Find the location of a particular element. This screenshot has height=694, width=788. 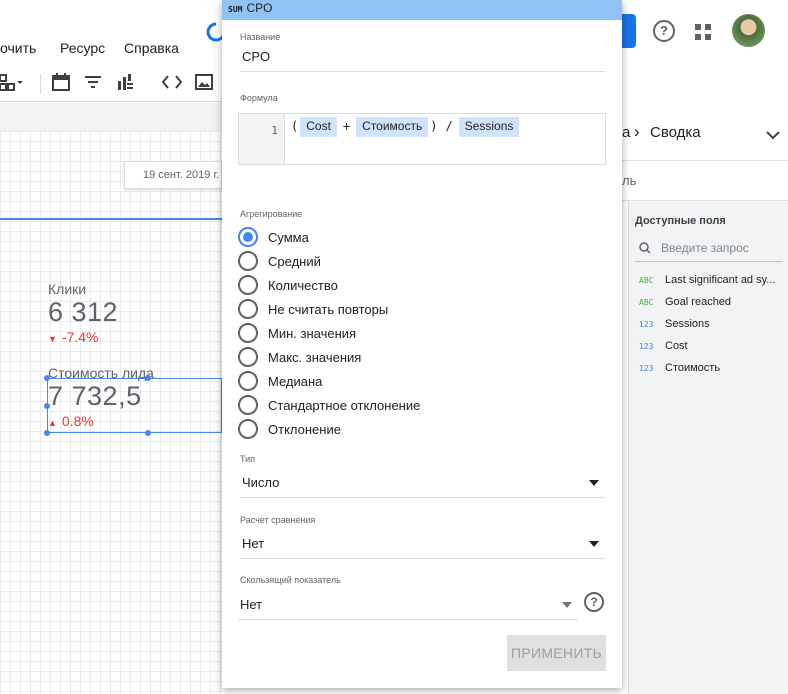

field-item: 123 Стоимость is located at coordinates (679, 368).